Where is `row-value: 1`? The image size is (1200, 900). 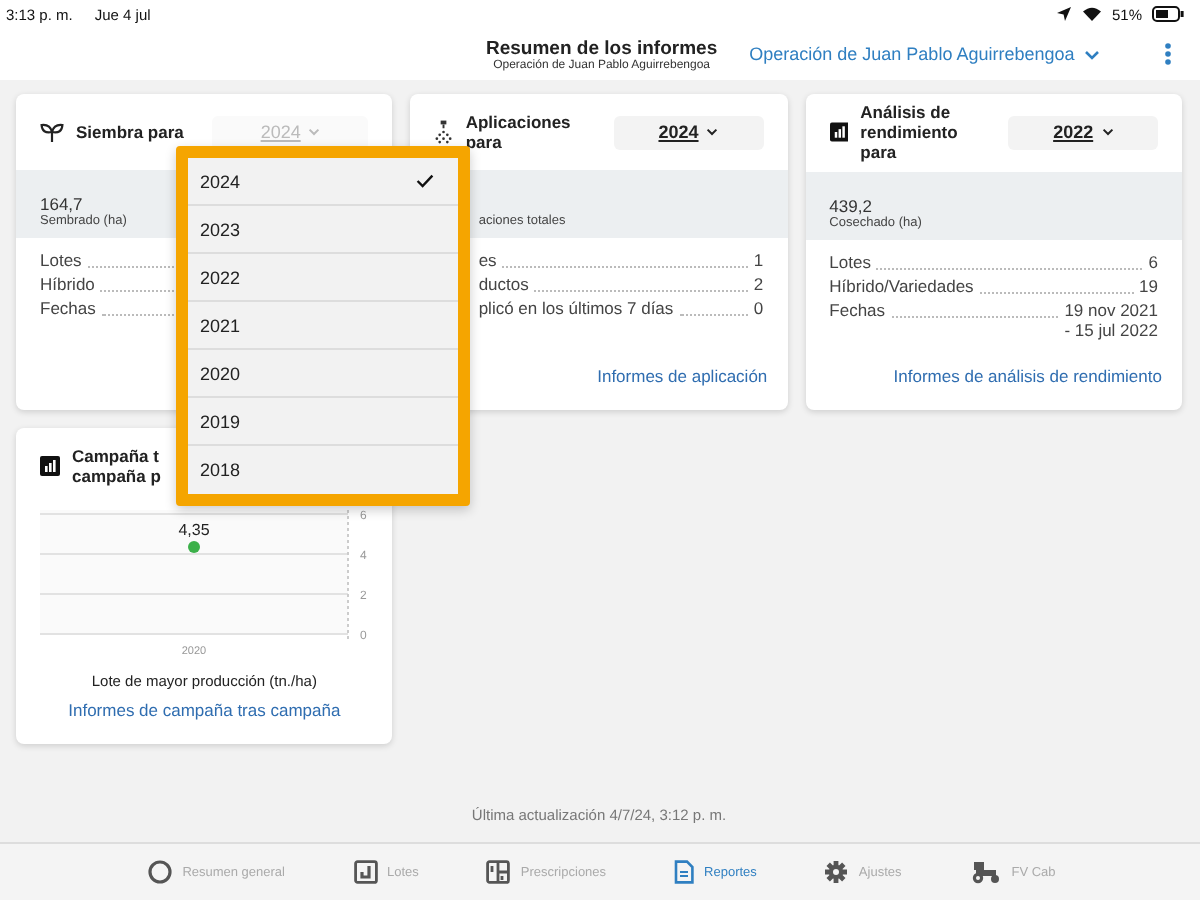 row-value: 1 is located at coordinates (758, 260).